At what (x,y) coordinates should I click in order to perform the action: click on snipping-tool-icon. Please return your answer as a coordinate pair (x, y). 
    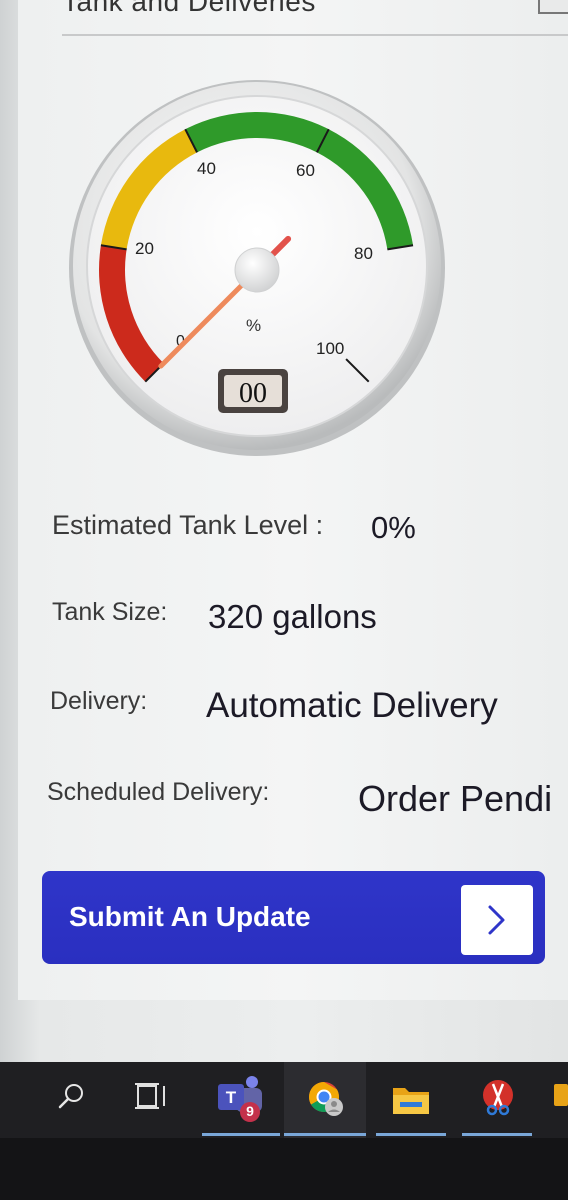
    Looking at the image, I should click on (498, 1098).